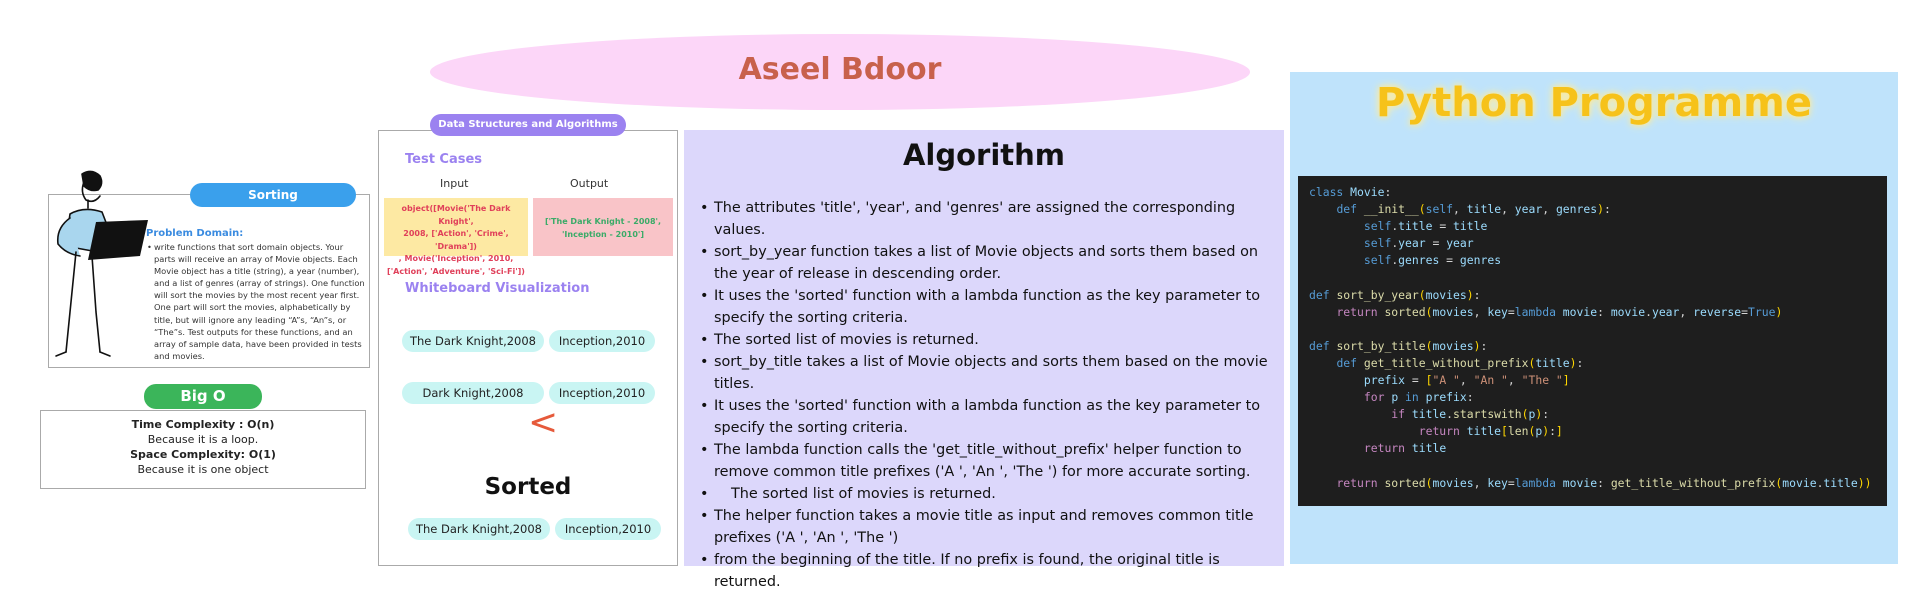  Describe the element at coordinates (603, 234) in the screenshot. I see `test-output-line: 'Inception - 2010']` at that location.